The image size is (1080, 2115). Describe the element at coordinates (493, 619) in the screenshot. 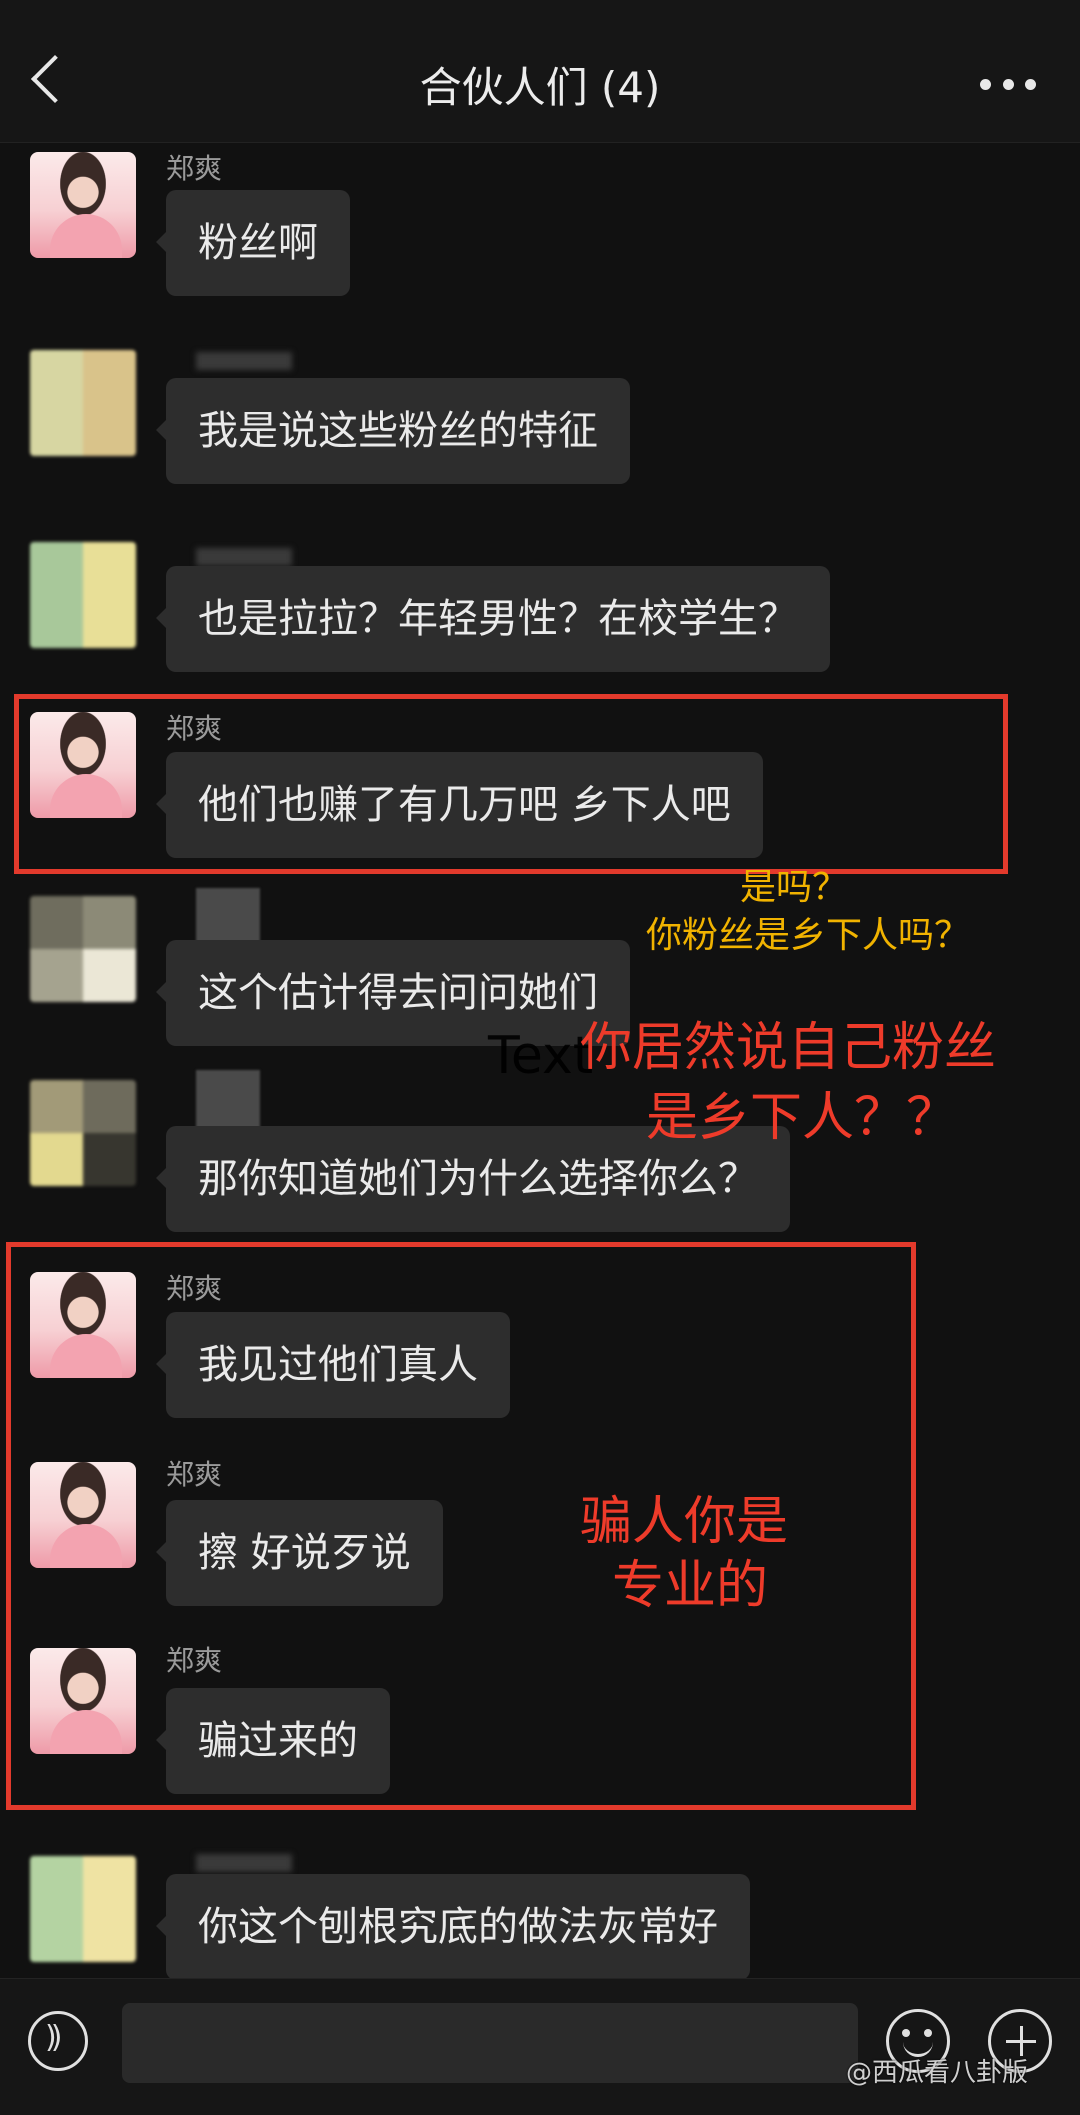

I see `message-bubble: 也是拉拉？年轻男性？在校学生？` at that location.